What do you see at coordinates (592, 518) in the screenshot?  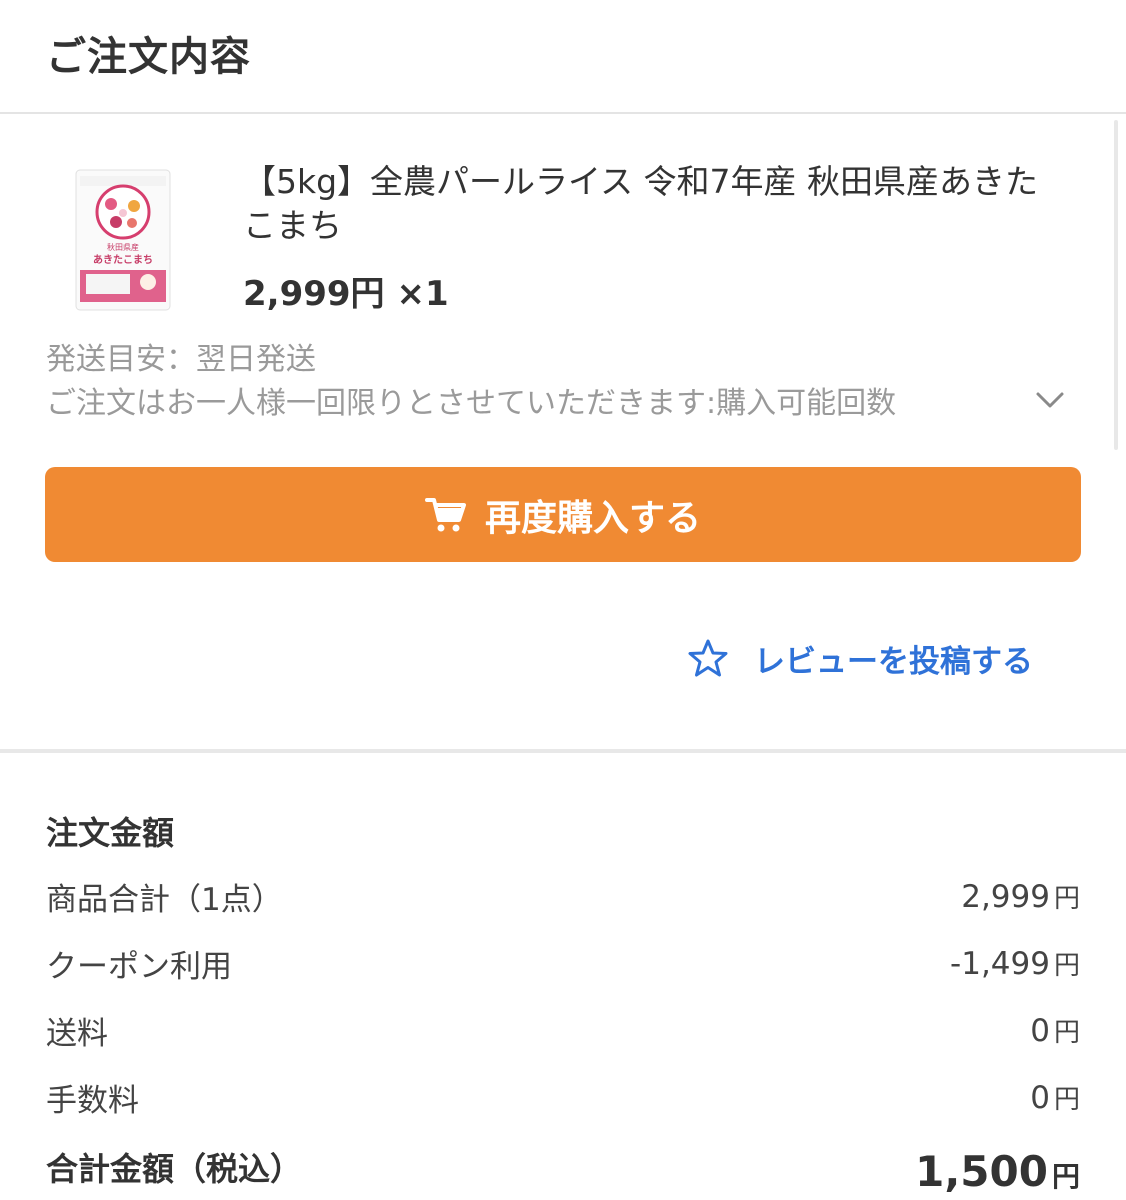 I see `buy-again-label: 再度購入する` at bounding box center [592, 518].